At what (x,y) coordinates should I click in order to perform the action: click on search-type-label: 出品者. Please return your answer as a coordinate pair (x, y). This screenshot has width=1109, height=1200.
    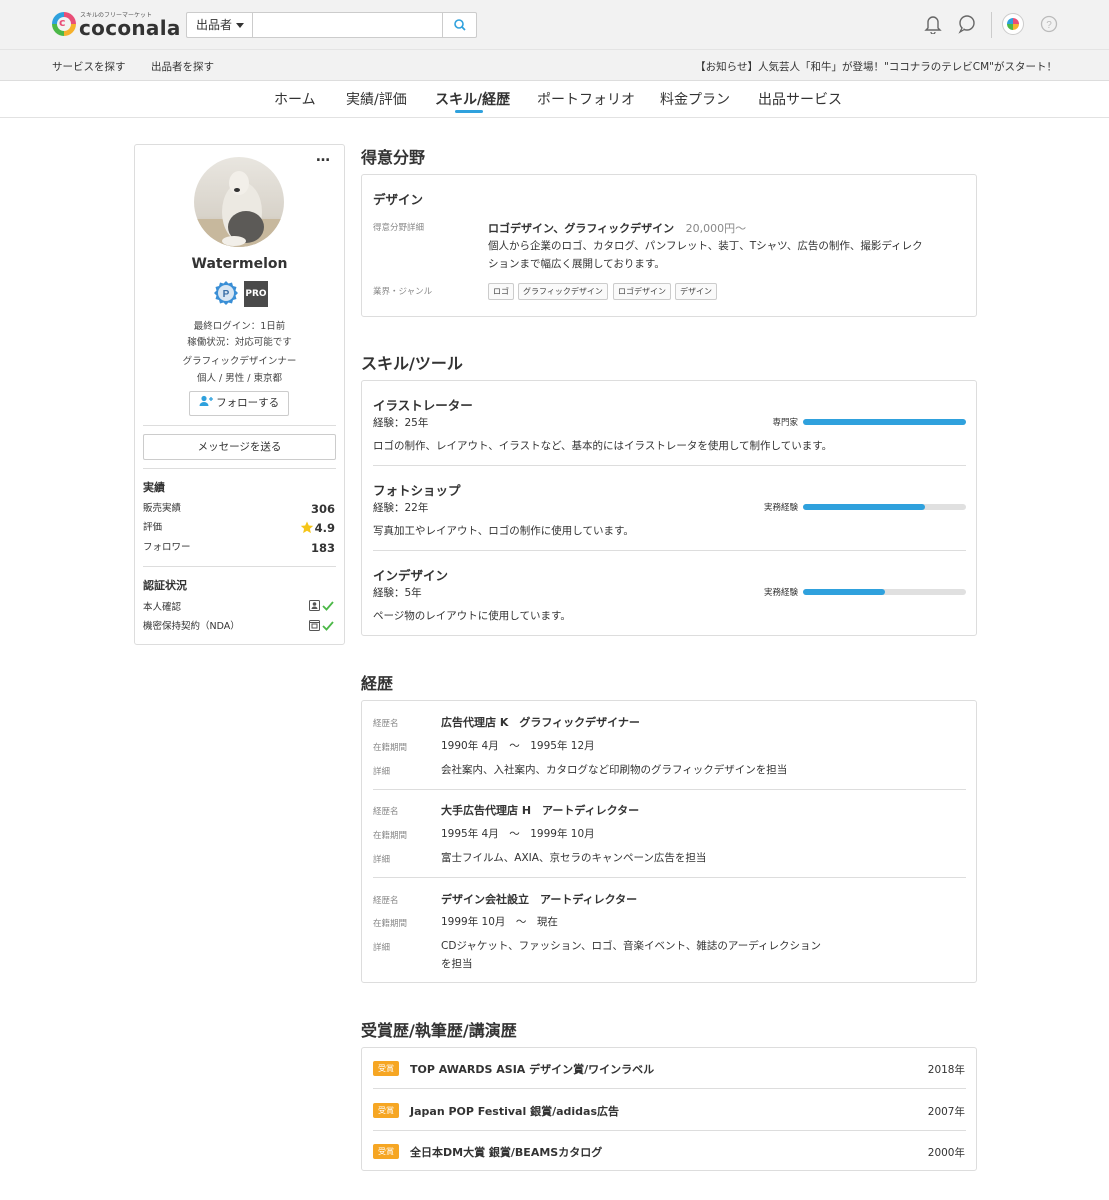
    Looking at the image, I should click on (214, 25).